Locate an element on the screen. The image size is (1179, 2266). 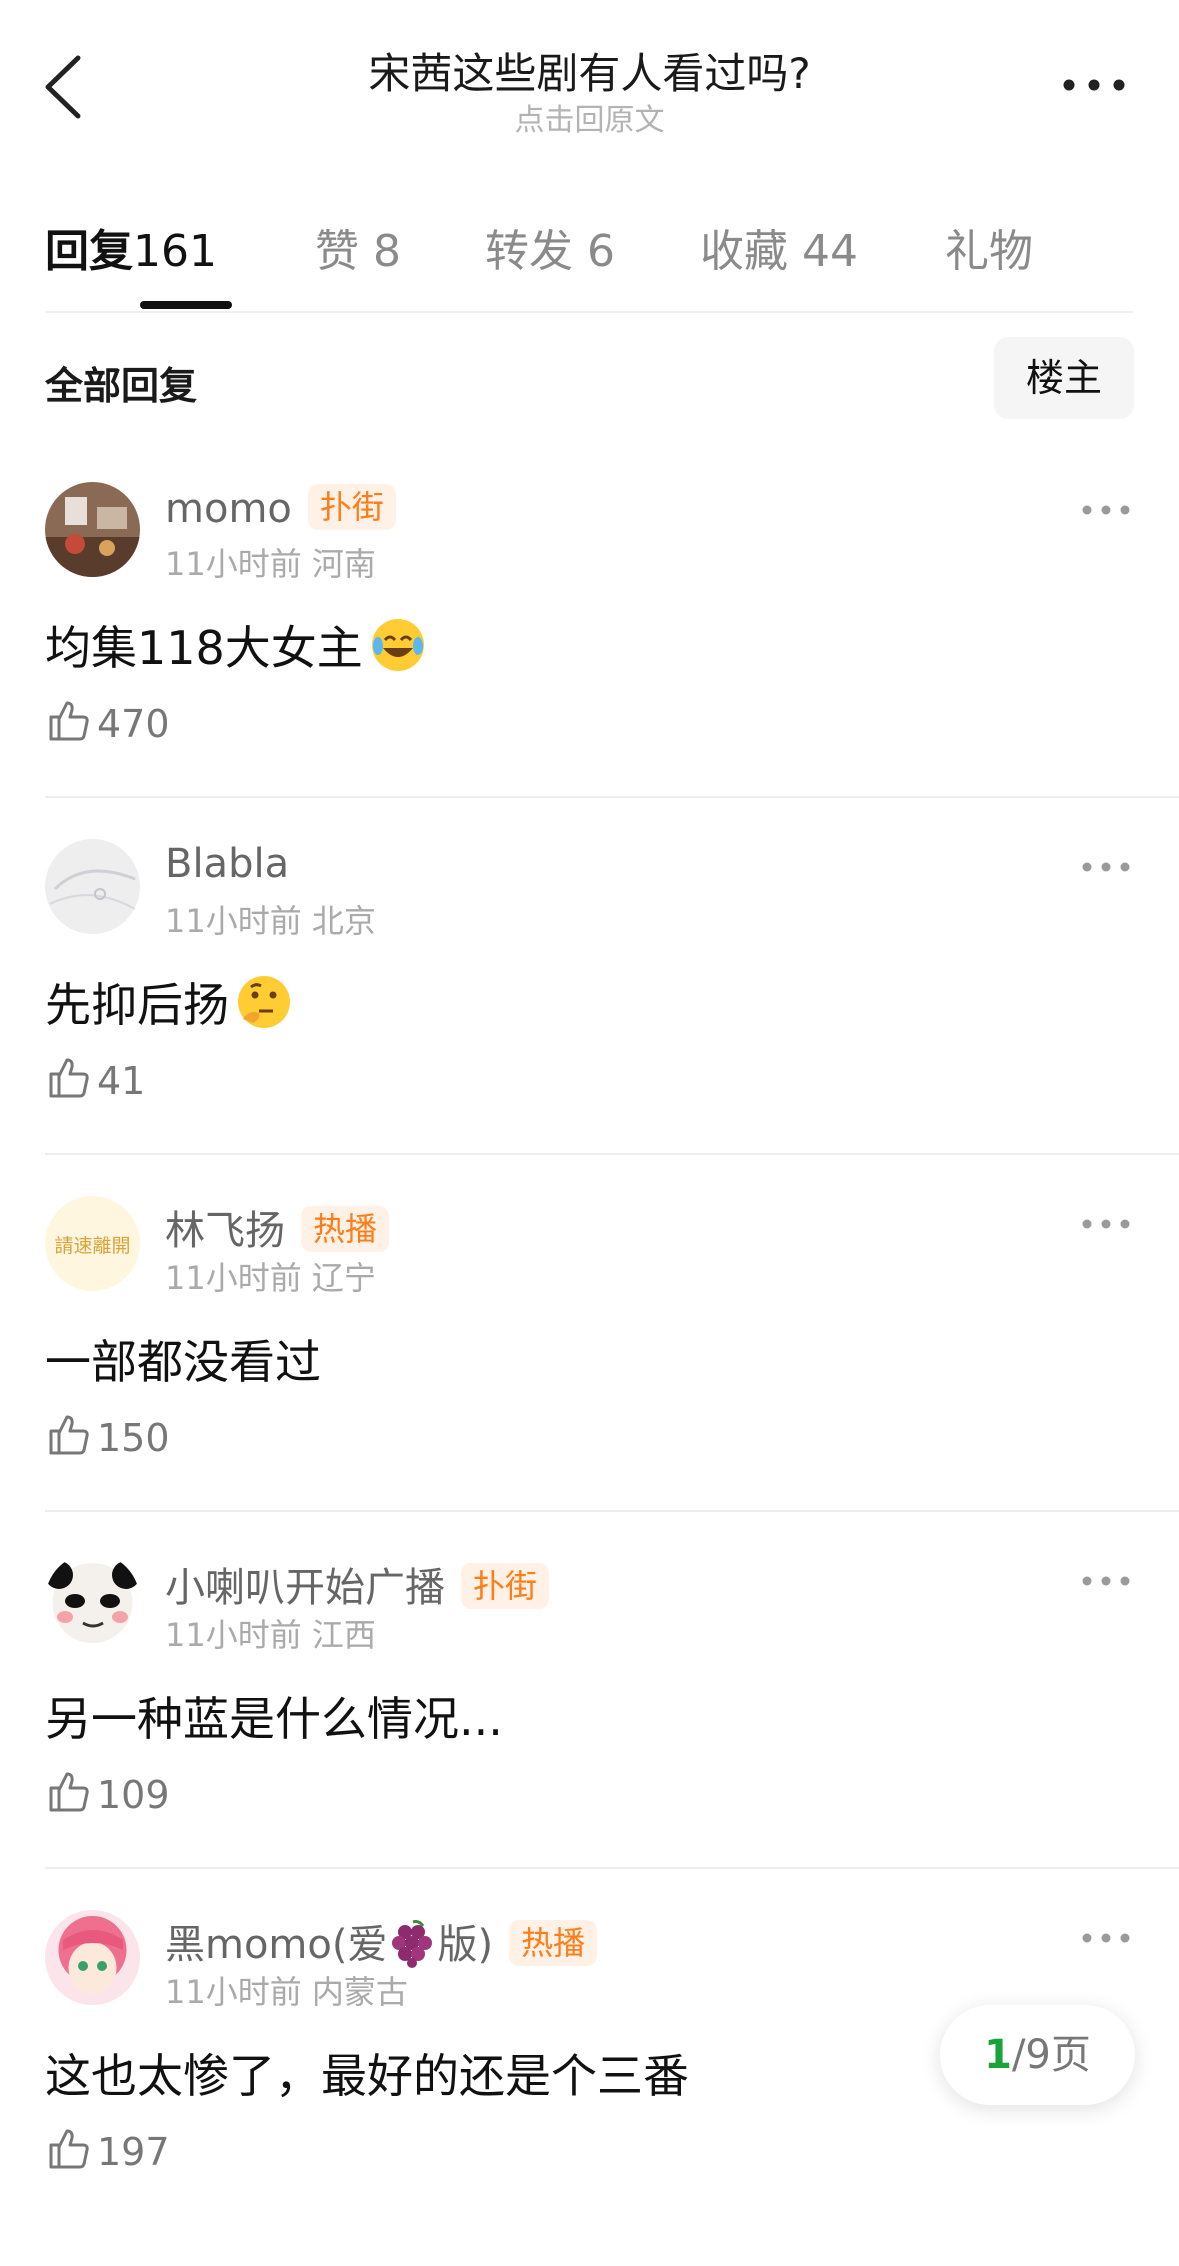
tab-replies: 回复161 is located at coordinates (131, 247).